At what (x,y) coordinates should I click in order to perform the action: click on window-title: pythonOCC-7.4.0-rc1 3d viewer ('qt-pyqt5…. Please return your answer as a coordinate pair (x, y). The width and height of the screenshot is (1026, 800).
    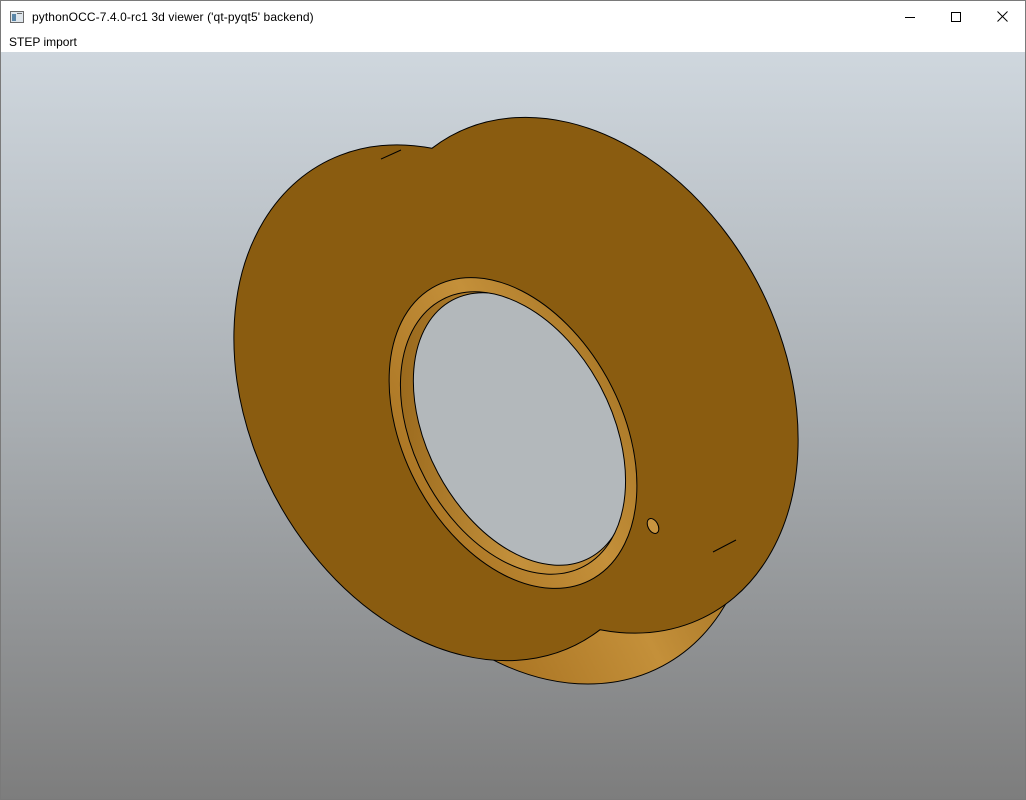
    Looking at the image, I should click on (173, 16).